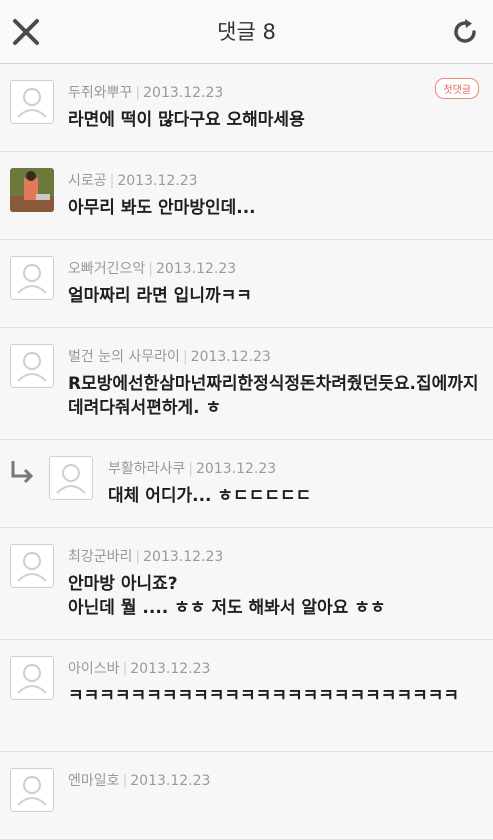 The image size is (493, 840). I want to click on refresh-icon, so click(465, 31).